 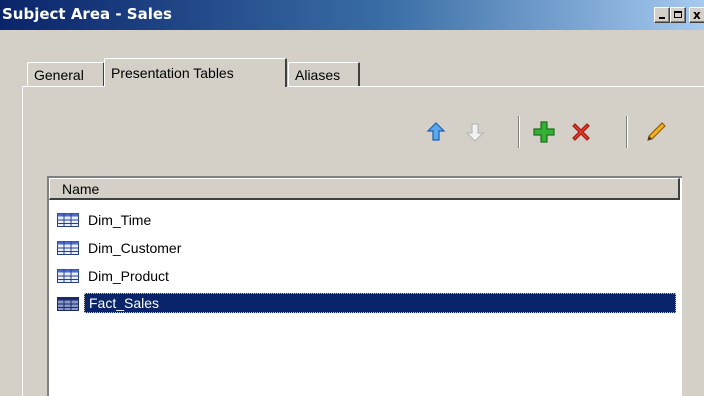 I want to click on close-button: x, so click(x=696, y=15).